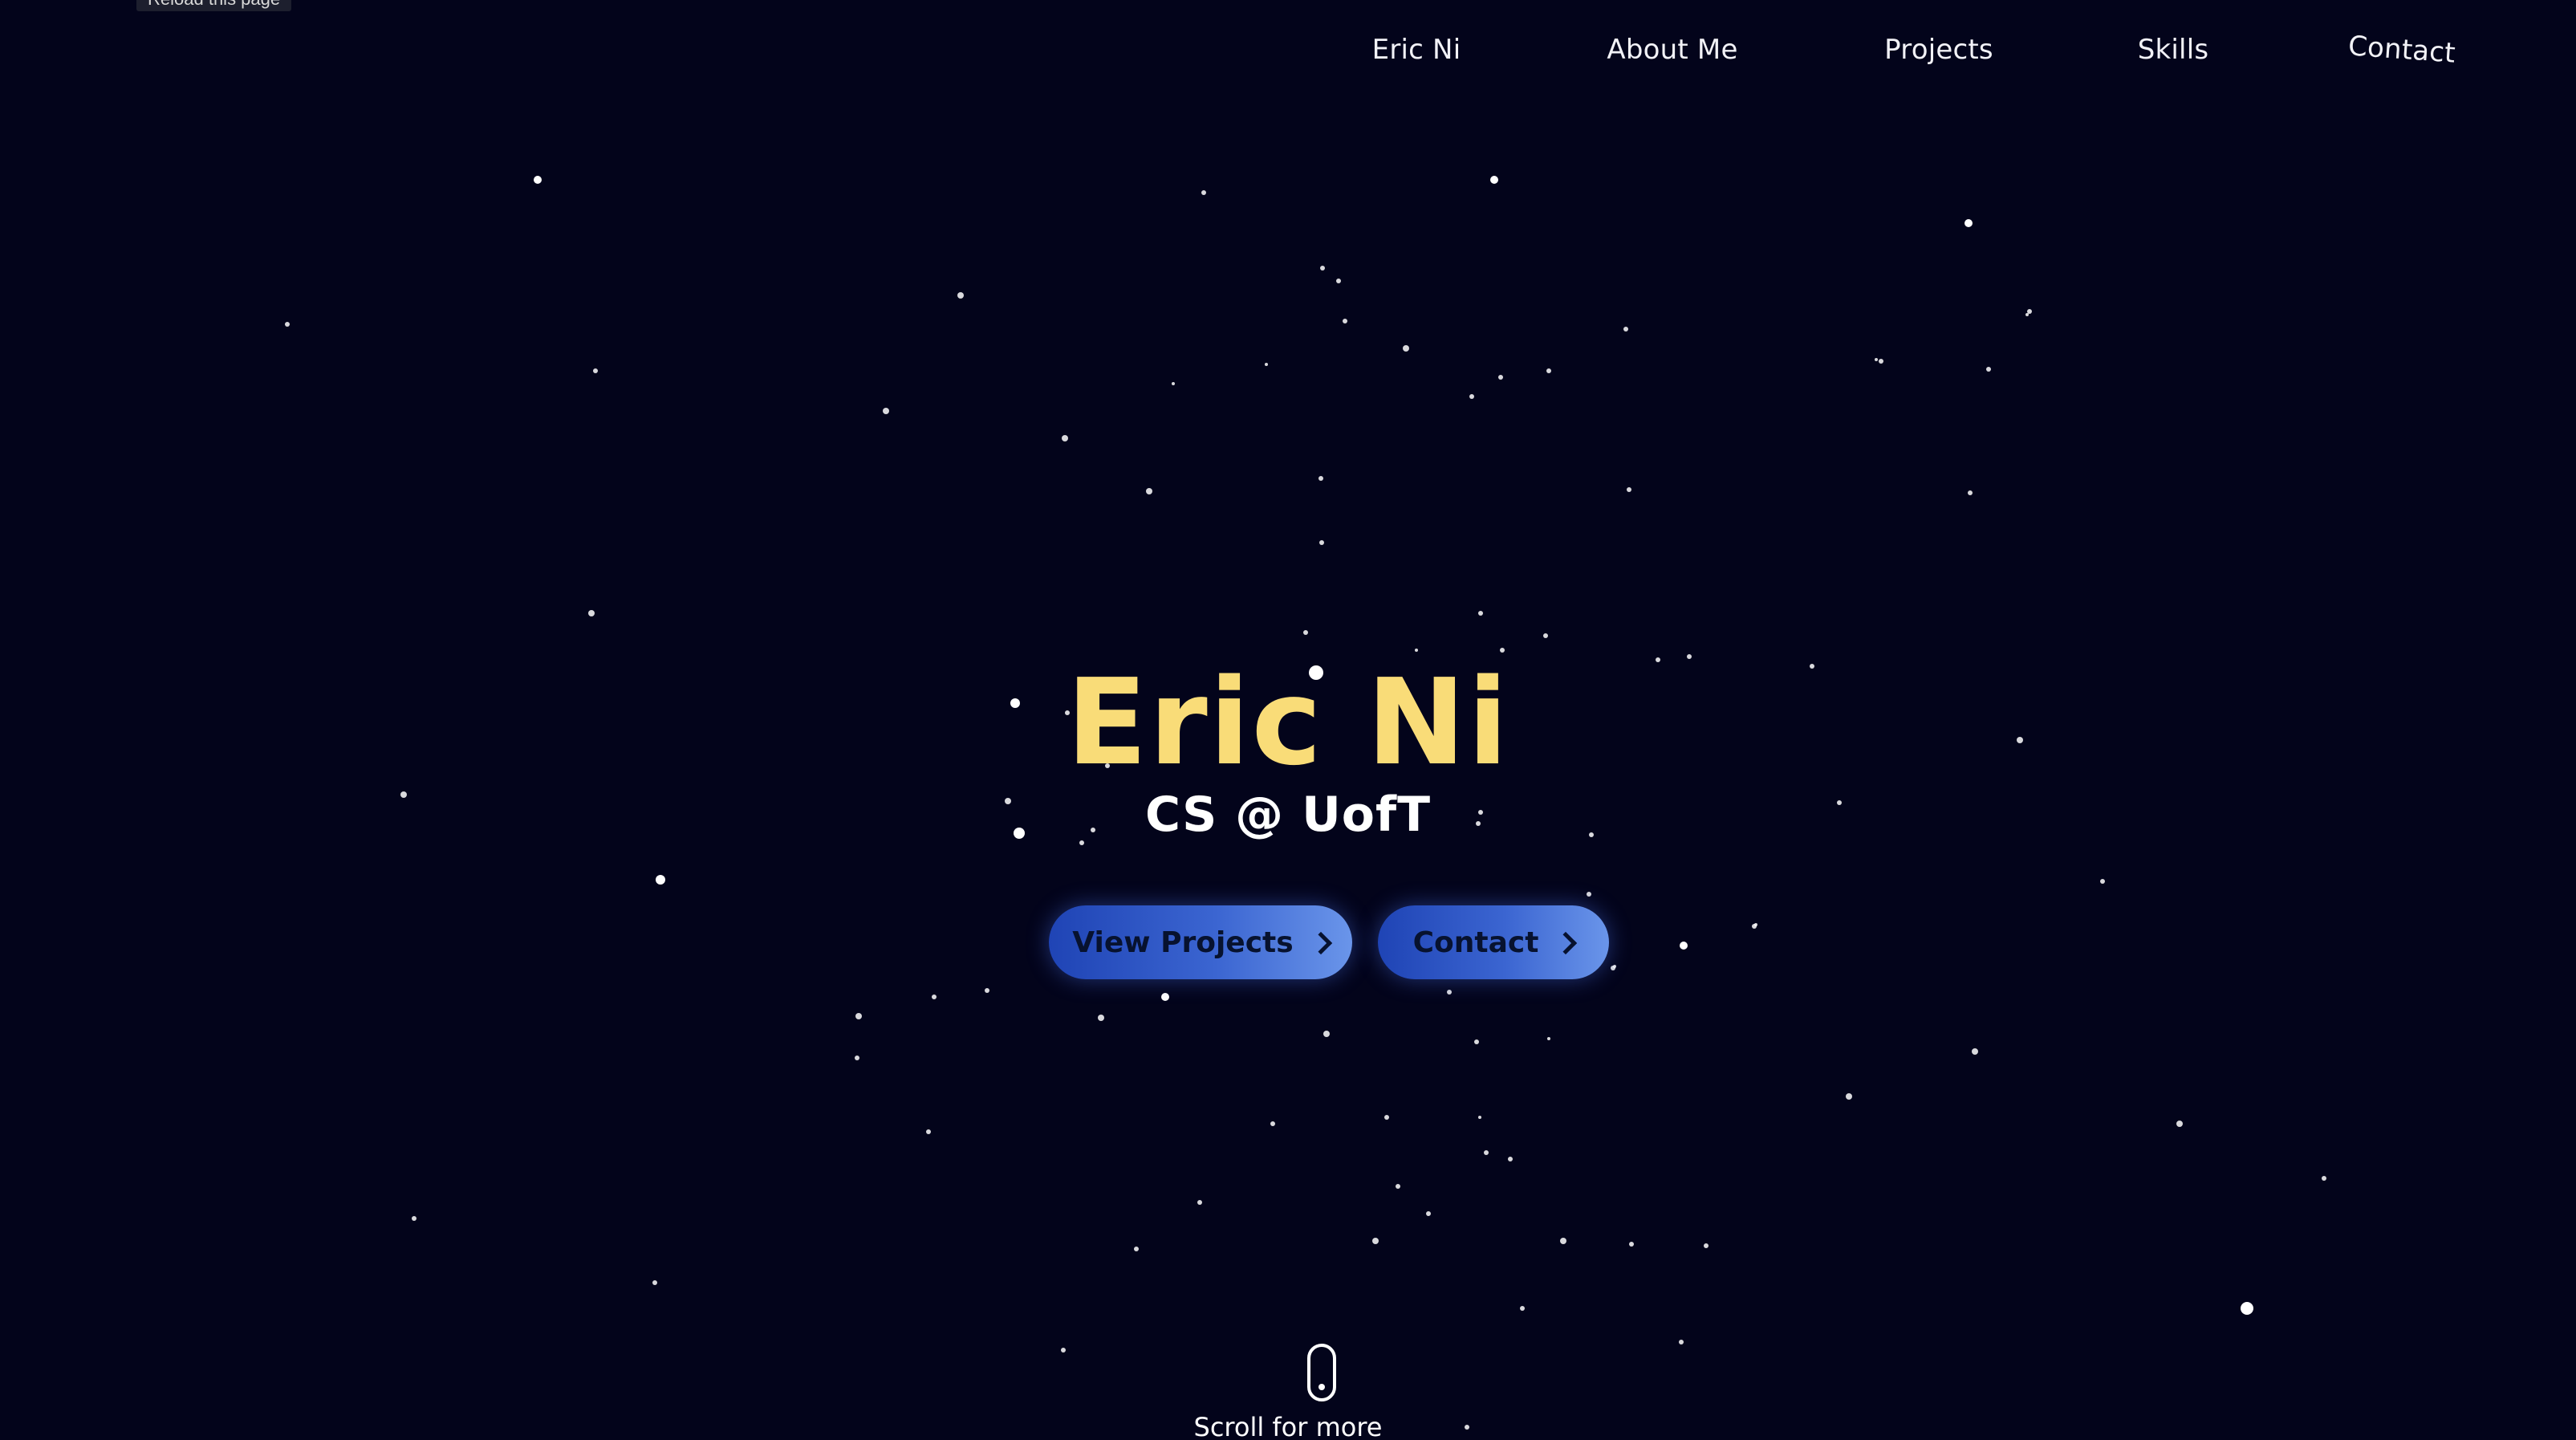 This screenshot has height=1440, width=2576. What do you see at coordinates (1288, 722) in the screenshot?
I see `hero-title: Eric Ni` at bounding box center [1288, 722].